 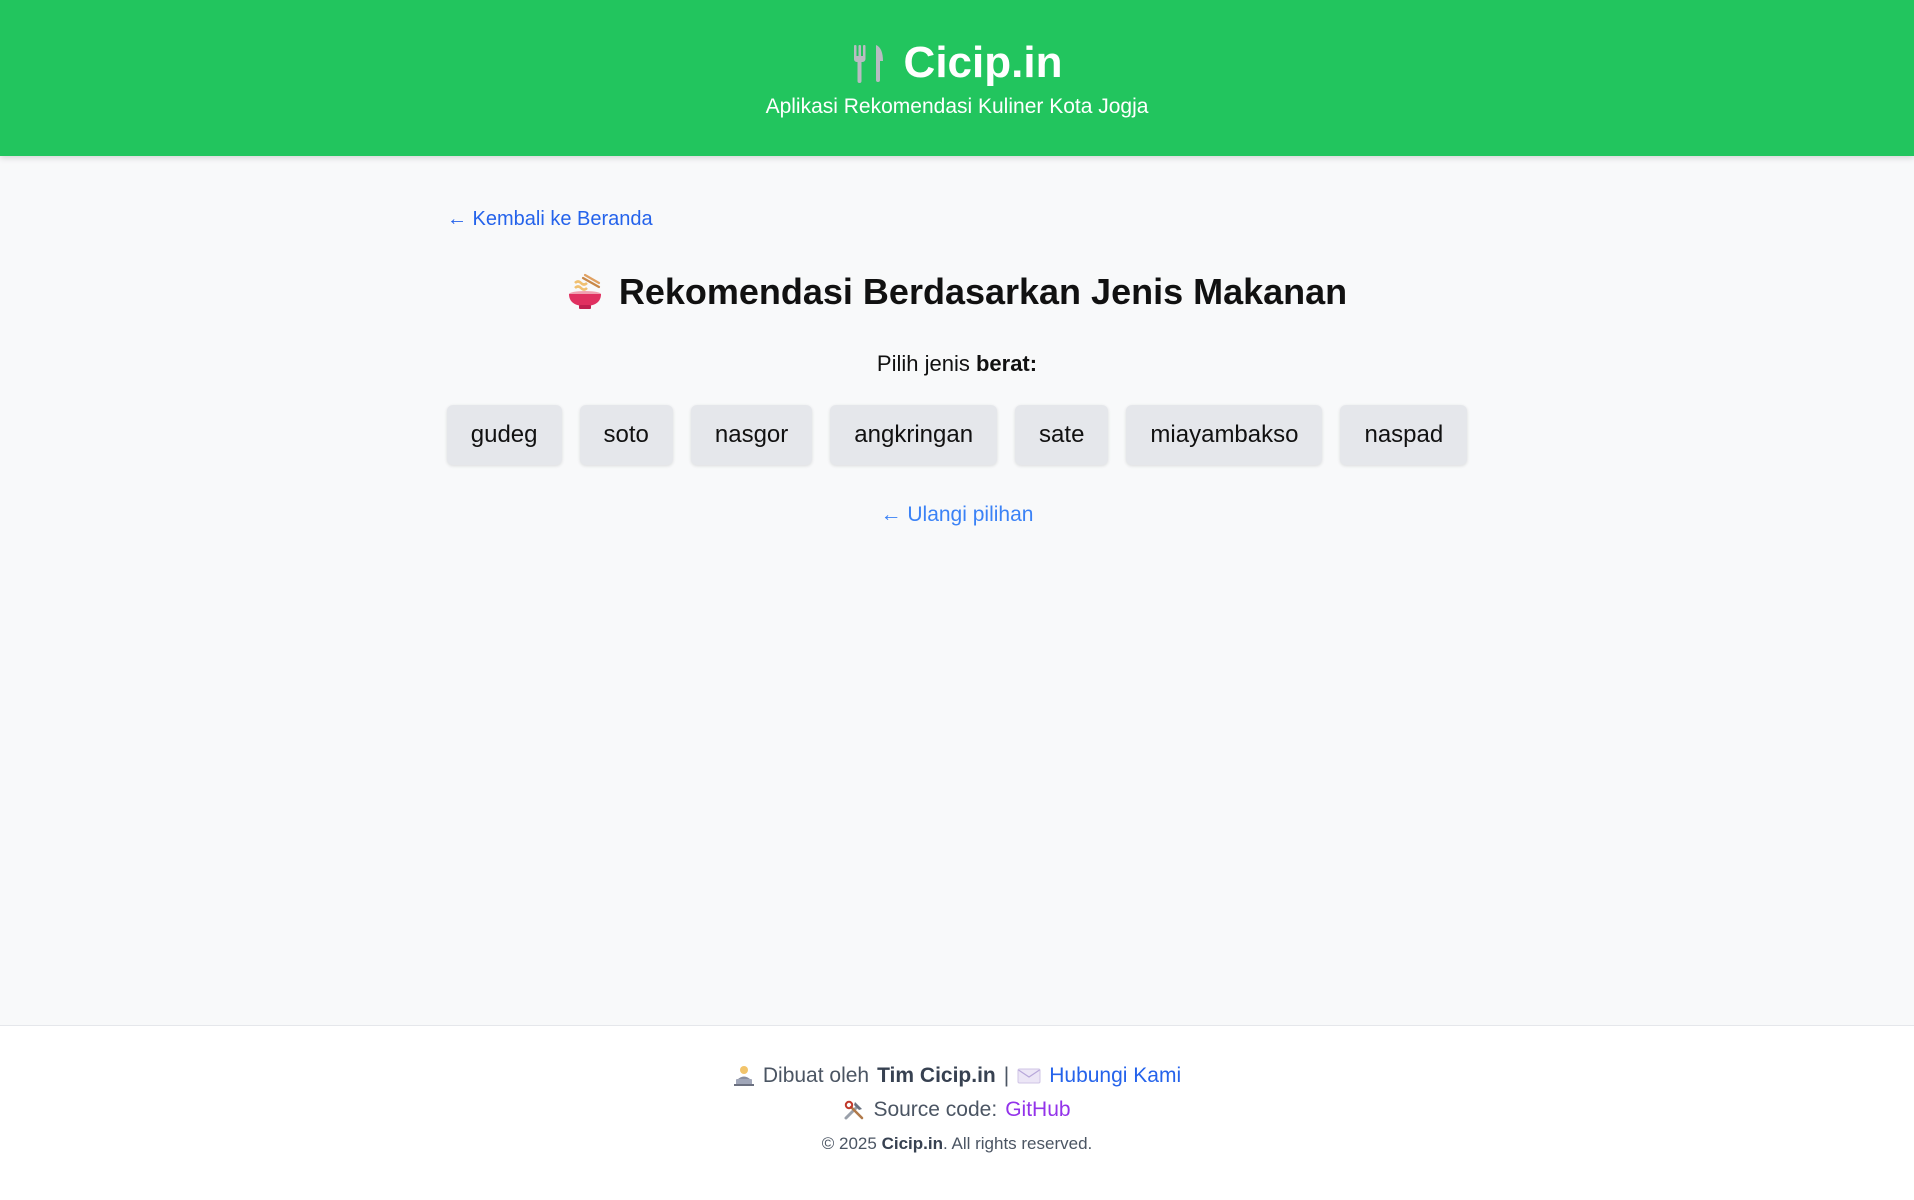 I want to click on person-at-laptop-icon, so click(x=744, y=1076).